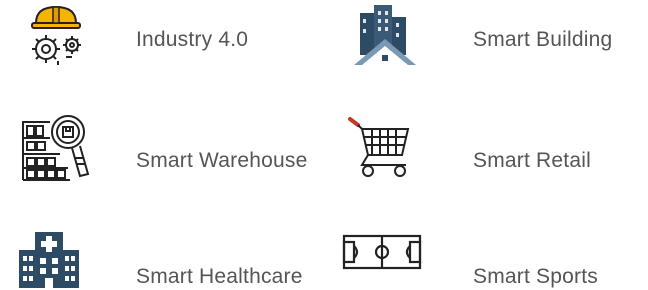  Describe the element at coordinates (543, 39) in the screenshot. I see `item-label-building: Smart Building` at that location.